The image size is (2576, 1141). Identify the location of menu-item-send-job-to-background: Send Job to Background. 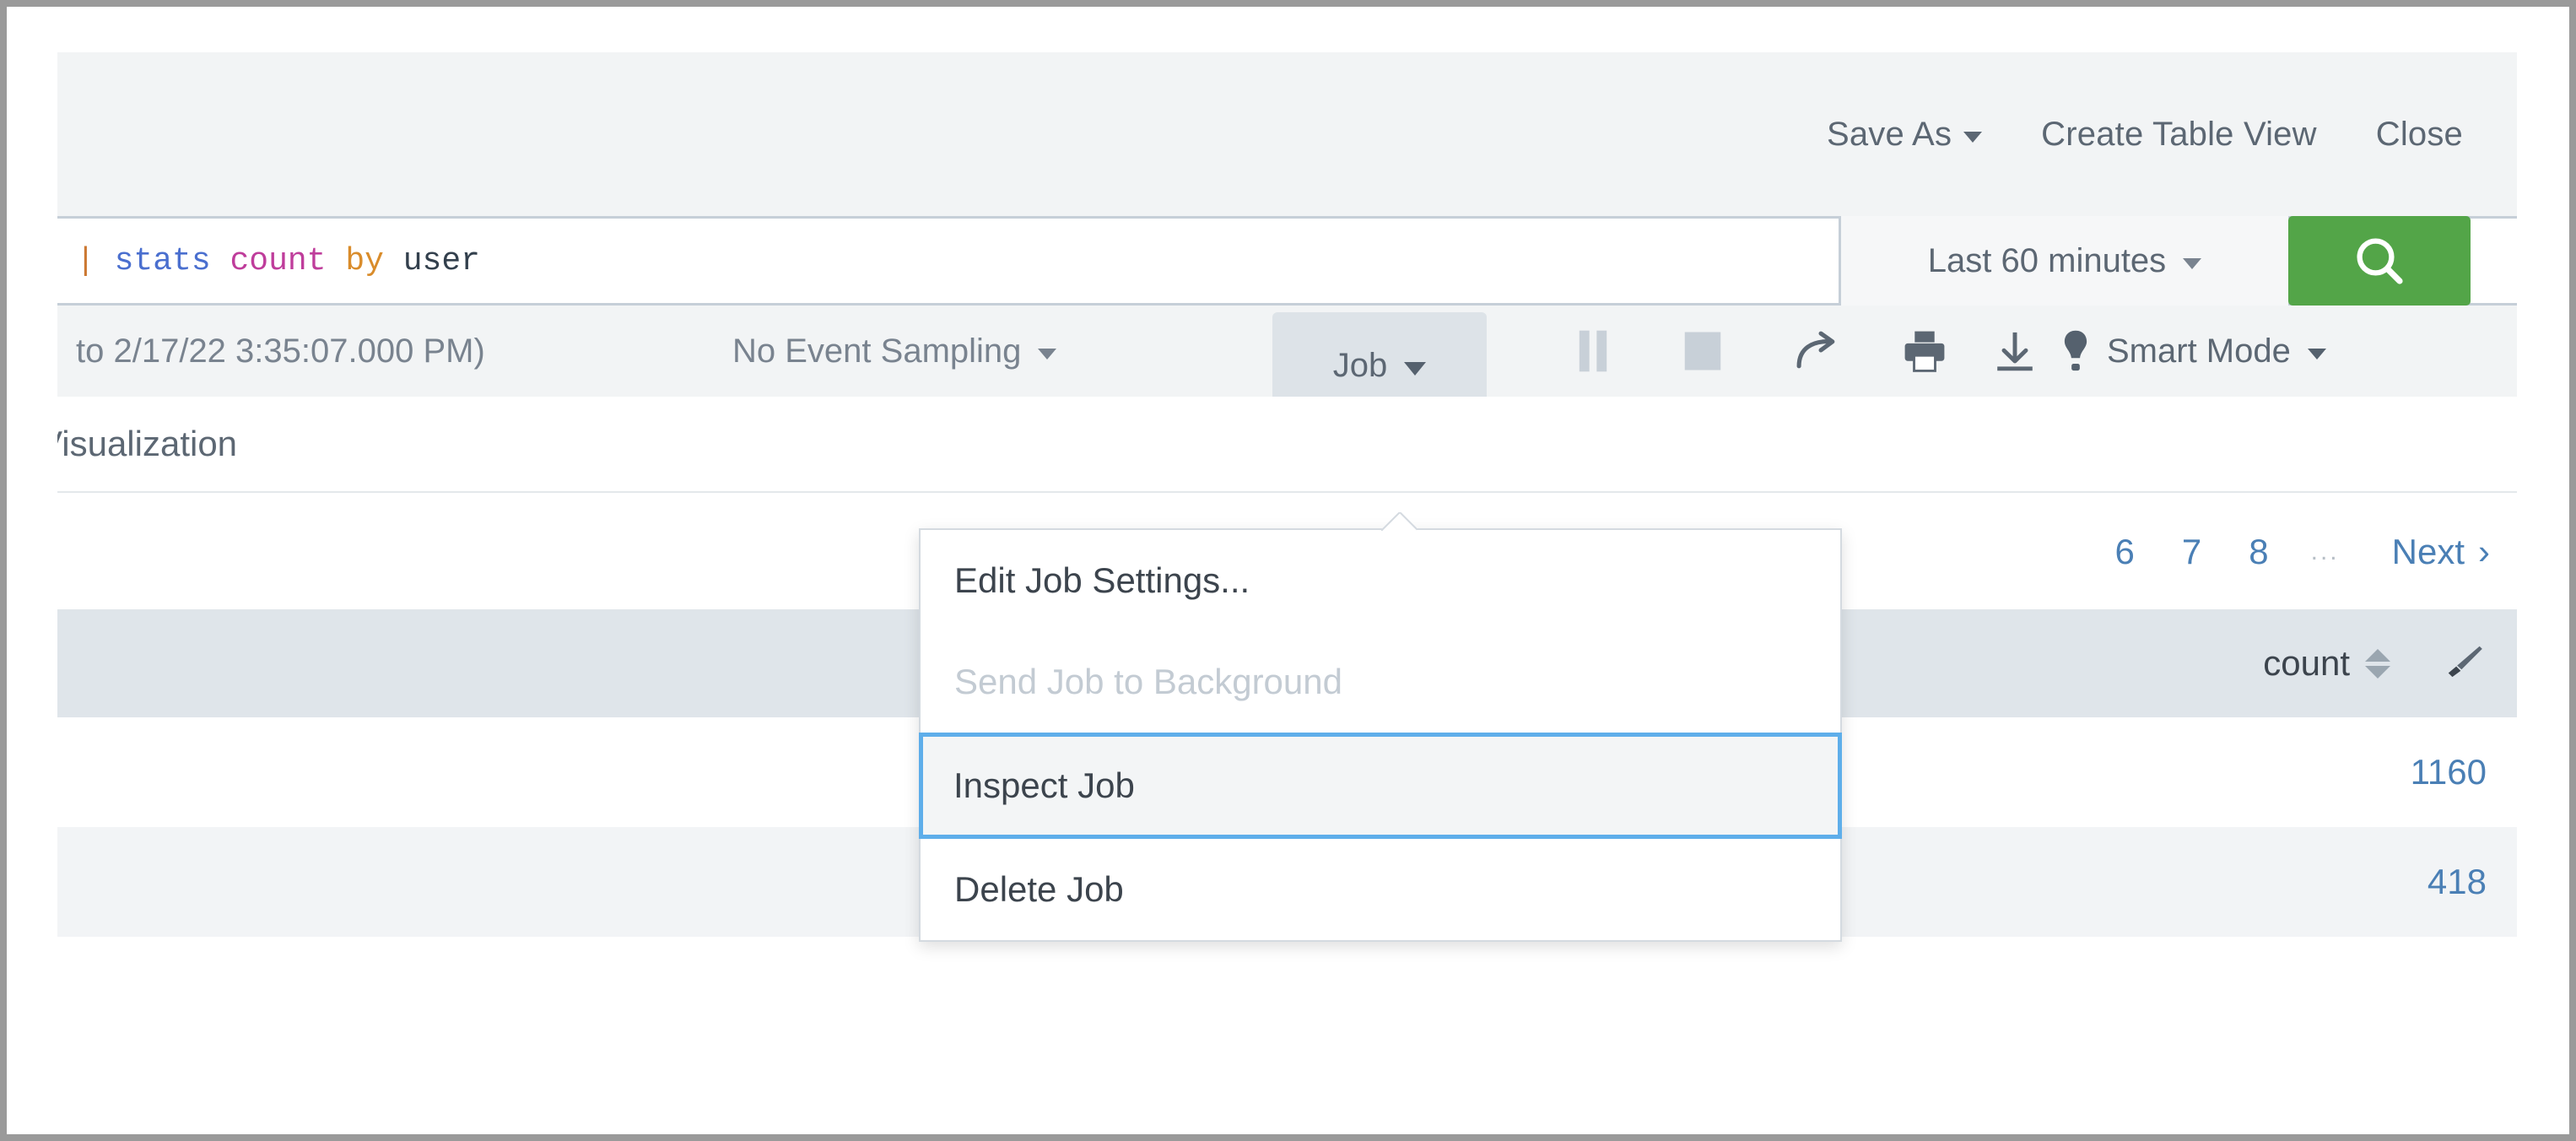
(1380, 682).